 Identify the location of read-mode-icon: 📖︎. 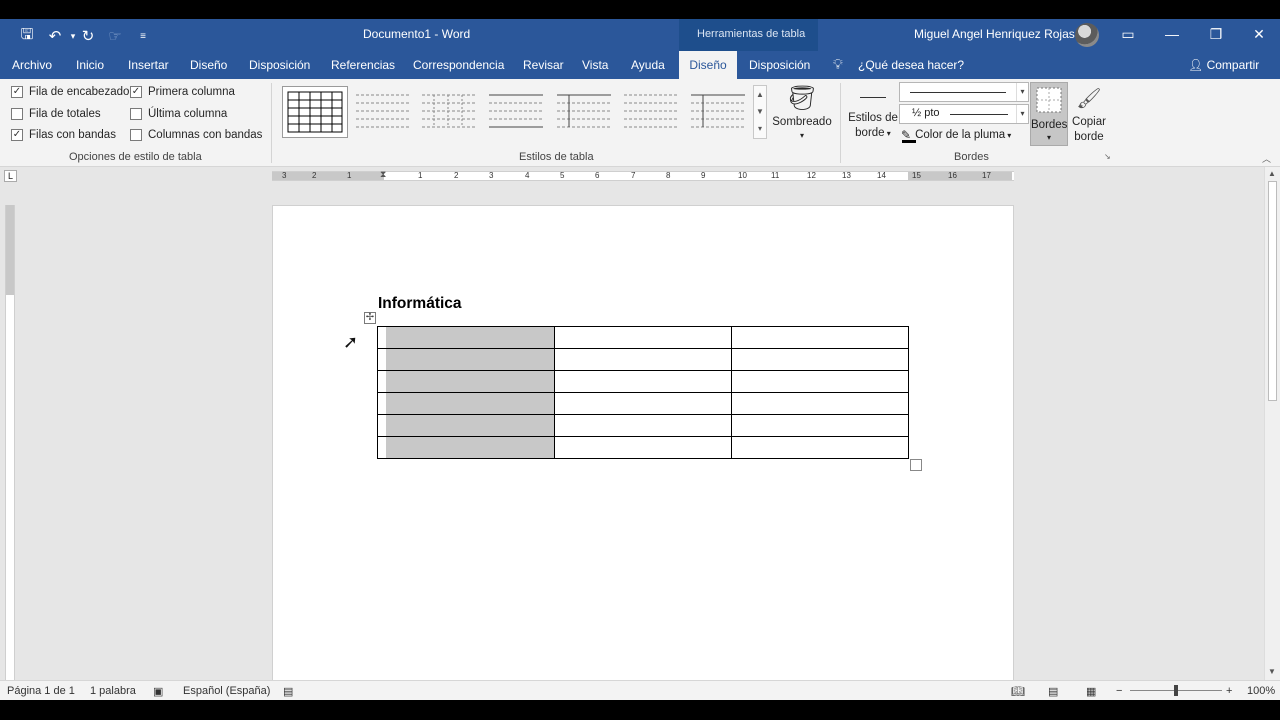
(1018, 691).